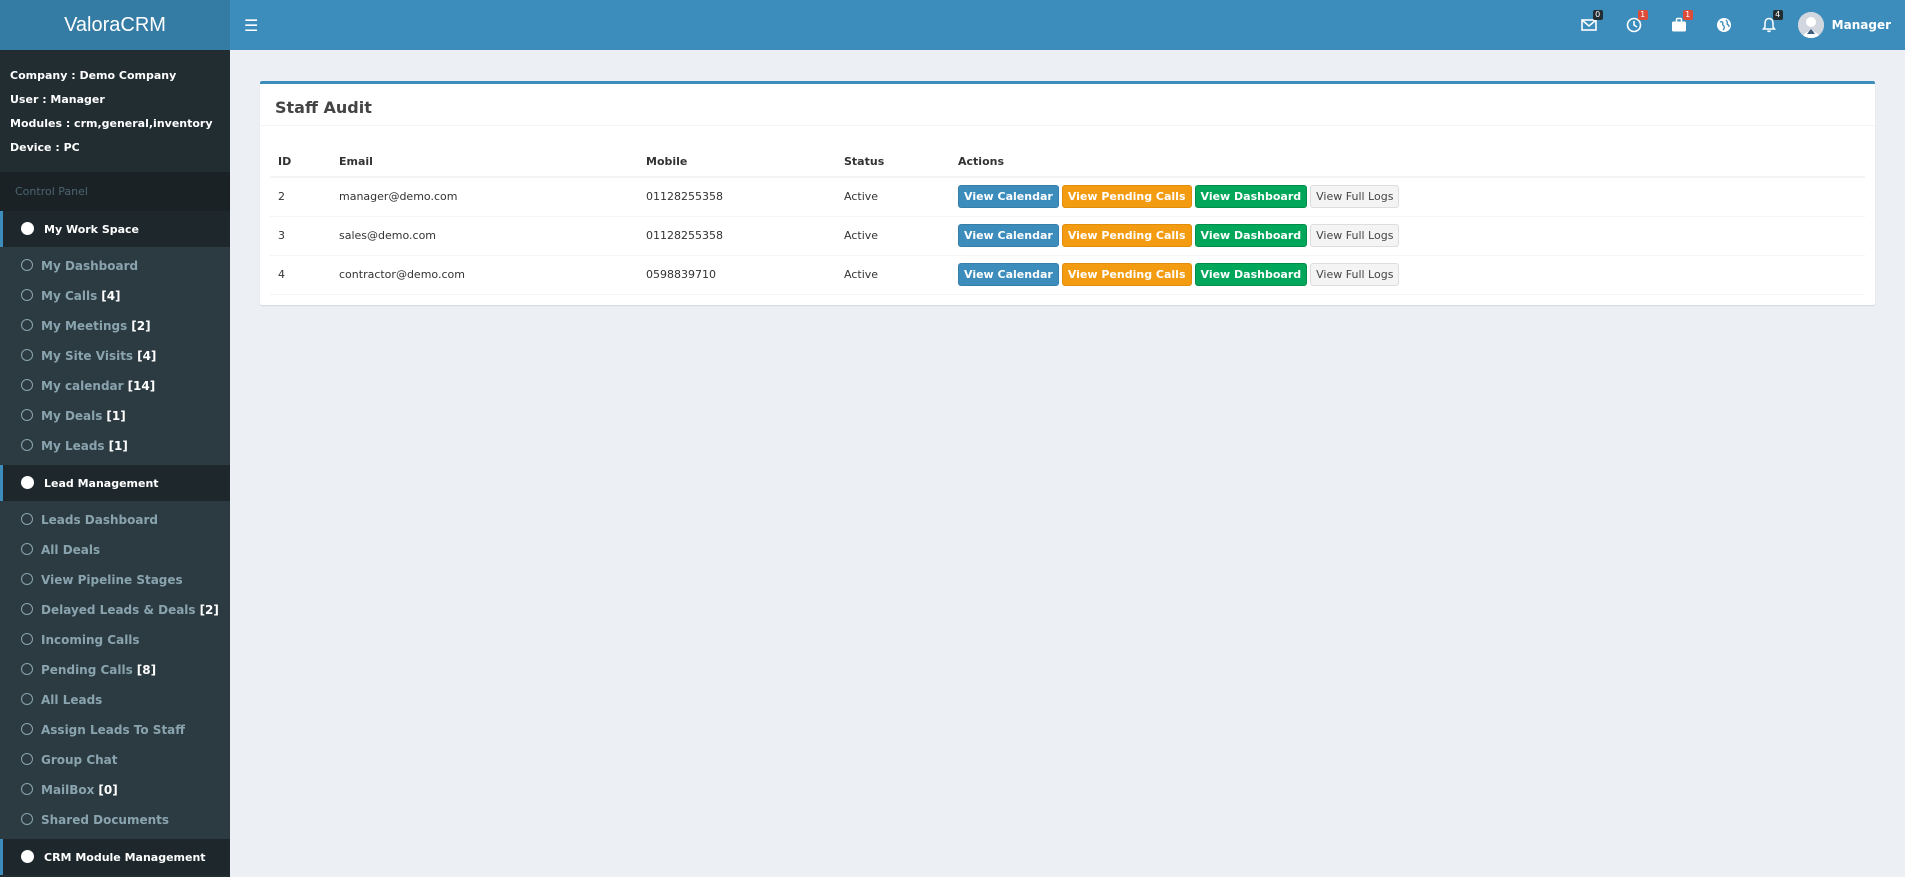 The width and height of the screenshot is (1905, 877). What do you see at coordinates (141, 386) in the screenshot?
I see `sidebar-item-count: [14]` at bounding box center [141, 386].